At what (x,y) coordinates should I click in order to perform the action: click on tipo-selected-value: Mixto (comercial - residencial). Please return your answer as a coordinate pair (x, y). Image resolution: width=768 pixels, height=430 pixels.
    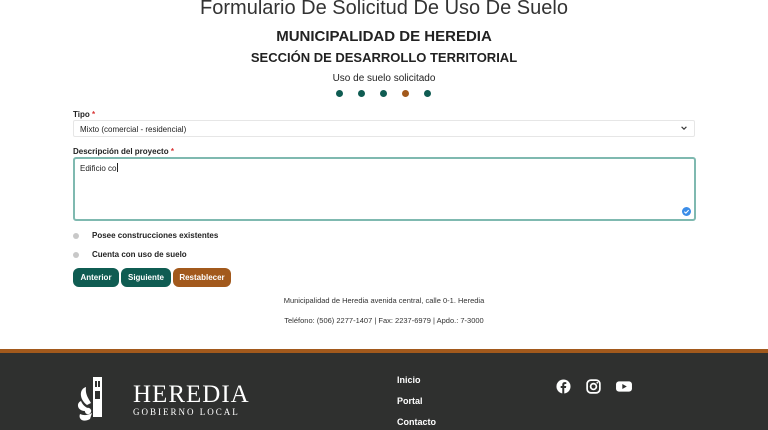
    Looking at the image, I should click on (133, 129).